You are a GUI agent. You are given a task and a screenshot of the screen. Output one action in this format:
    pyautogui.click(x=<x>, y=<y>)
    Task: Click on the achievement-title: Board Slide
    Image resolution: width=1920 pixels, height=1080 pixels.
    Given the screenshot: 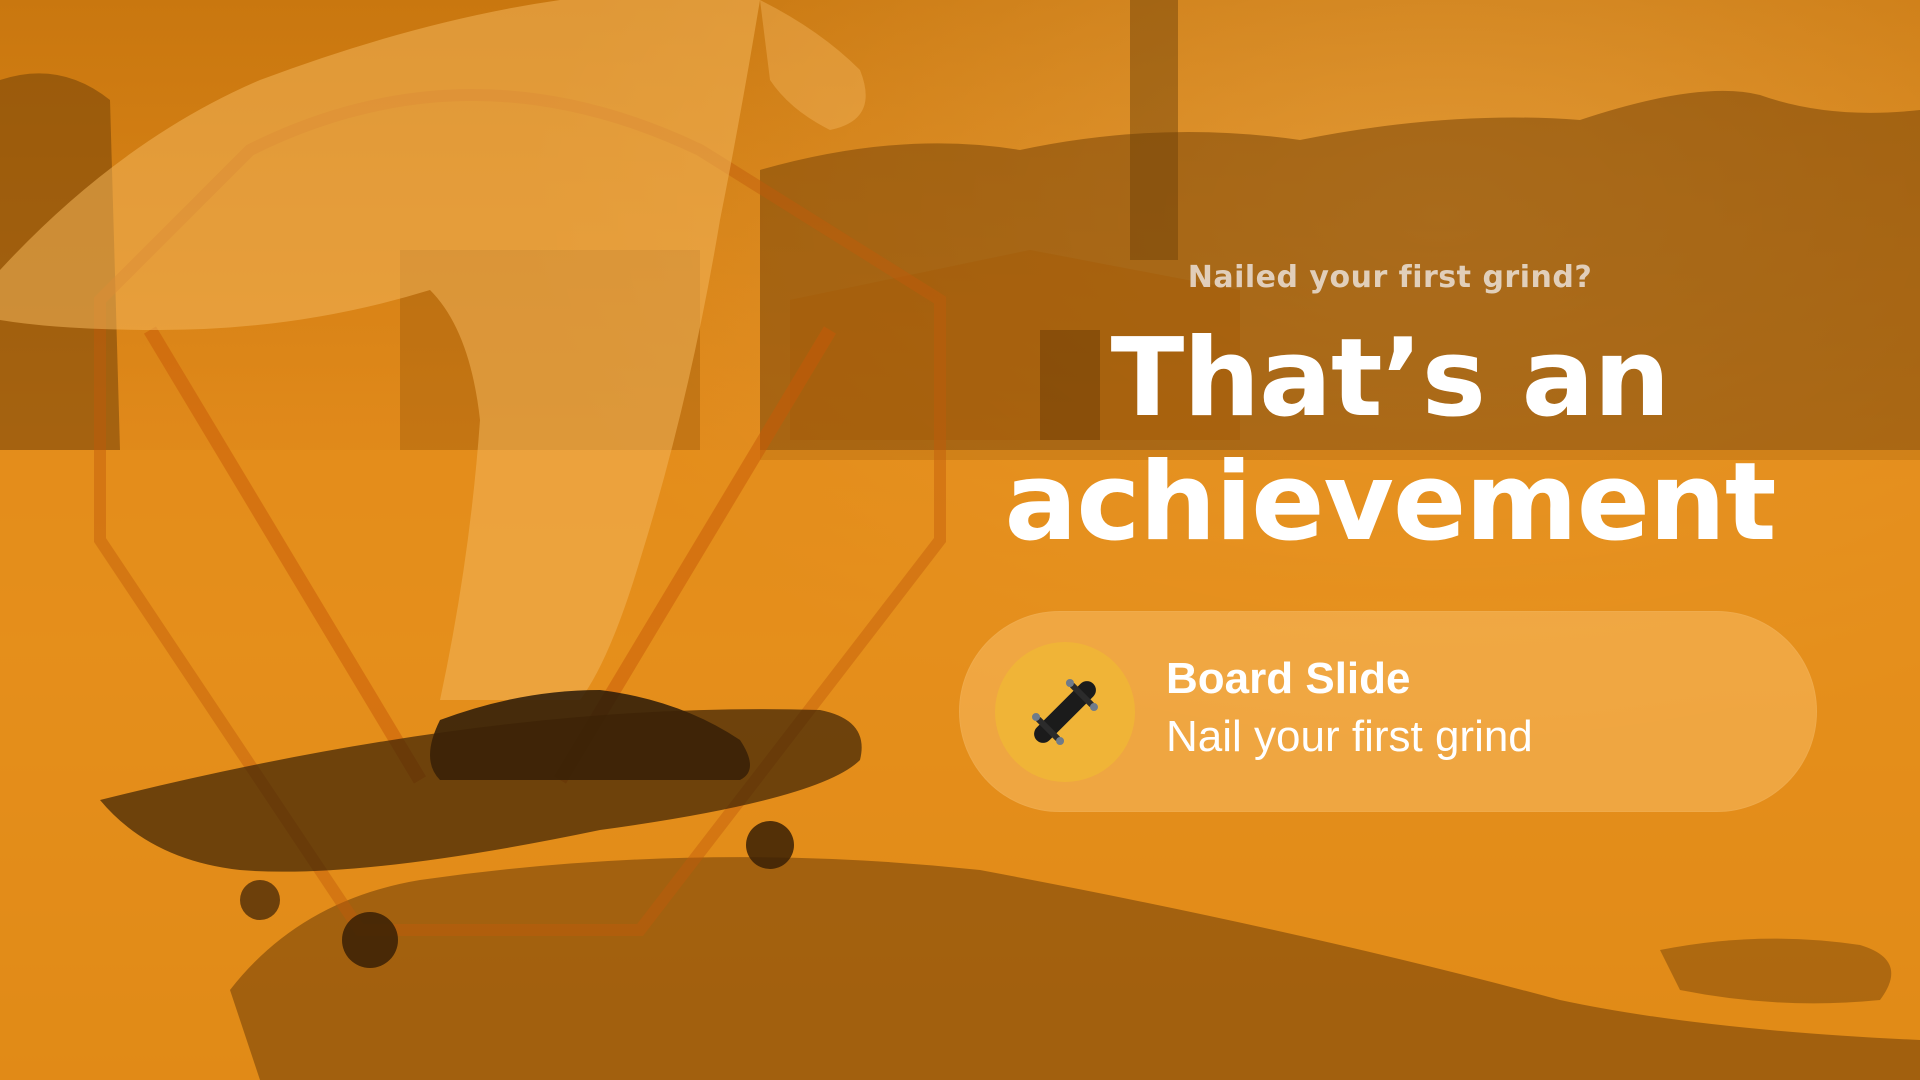 What is the action you would take?
    pyautogui.click(x=1288, y=678)
    